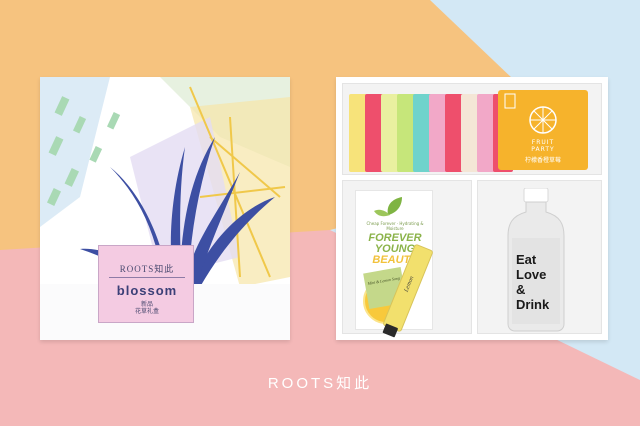  Describe the element at coordinates (543, 142) in the screenshot. I see `fruit-pack-title-line1: FRUIT` at that location.